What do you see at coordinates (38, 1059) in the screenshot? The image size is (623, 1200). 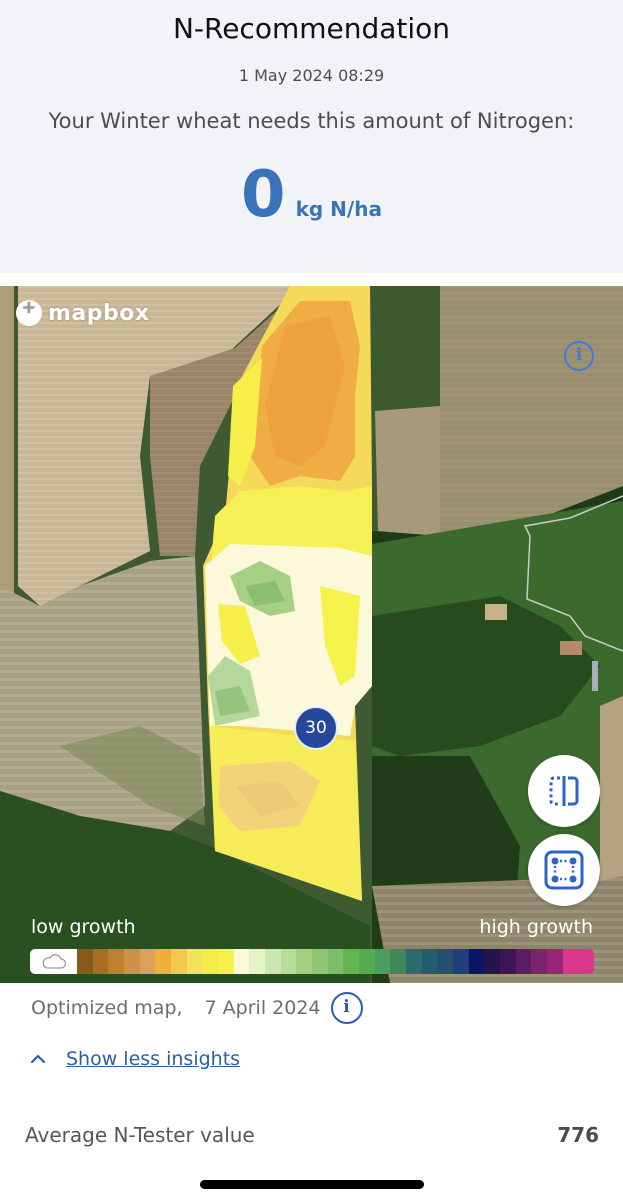 I see `chevron-up-icon` at bounding box center [38, 1059].